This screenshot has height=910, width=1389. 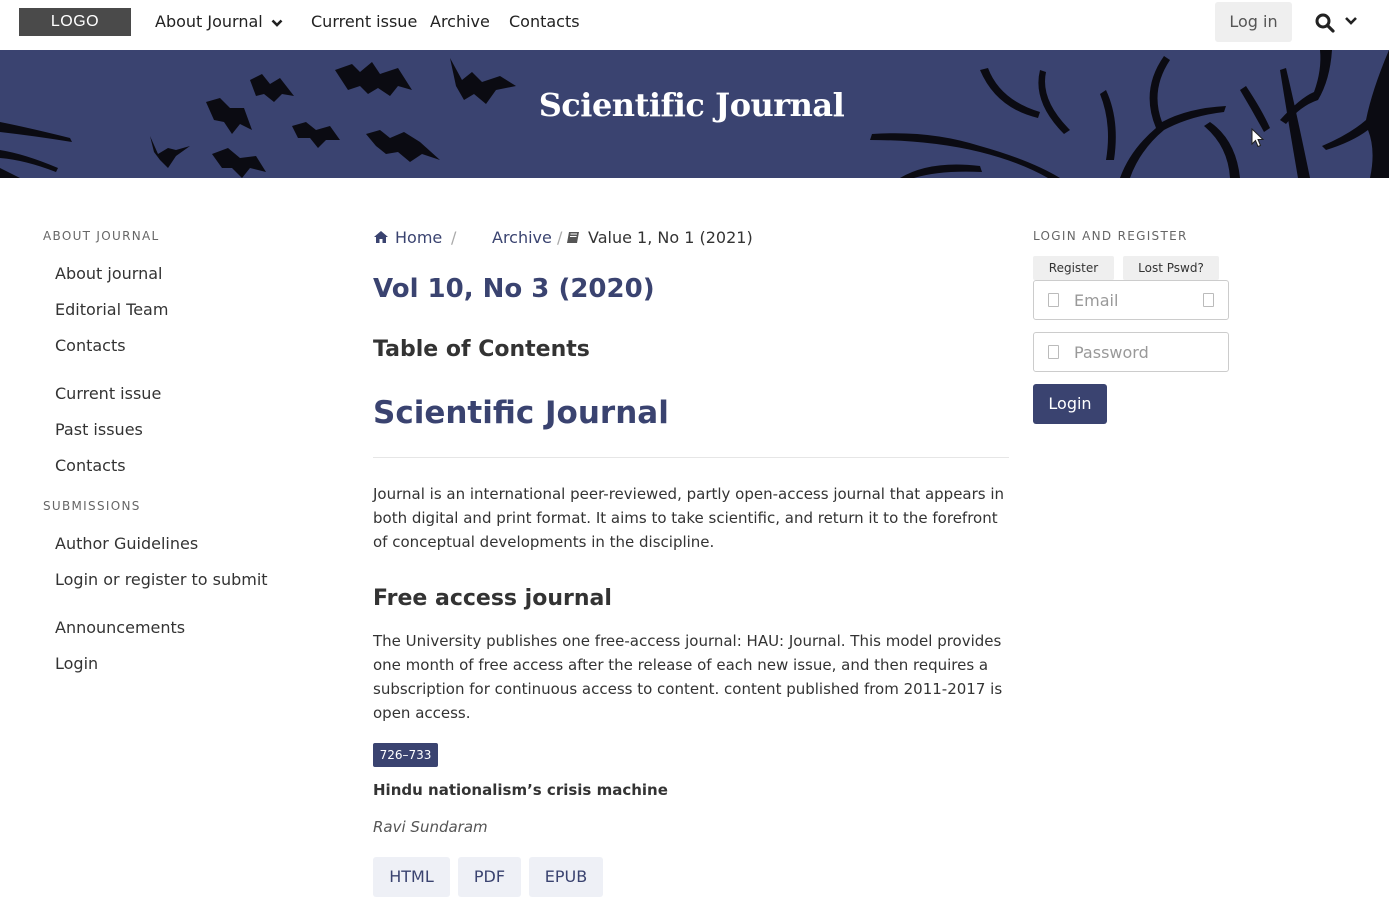 I want to click on sidebar-heading-about: ABOUT JOURNAL, so click(x=101, y=236).